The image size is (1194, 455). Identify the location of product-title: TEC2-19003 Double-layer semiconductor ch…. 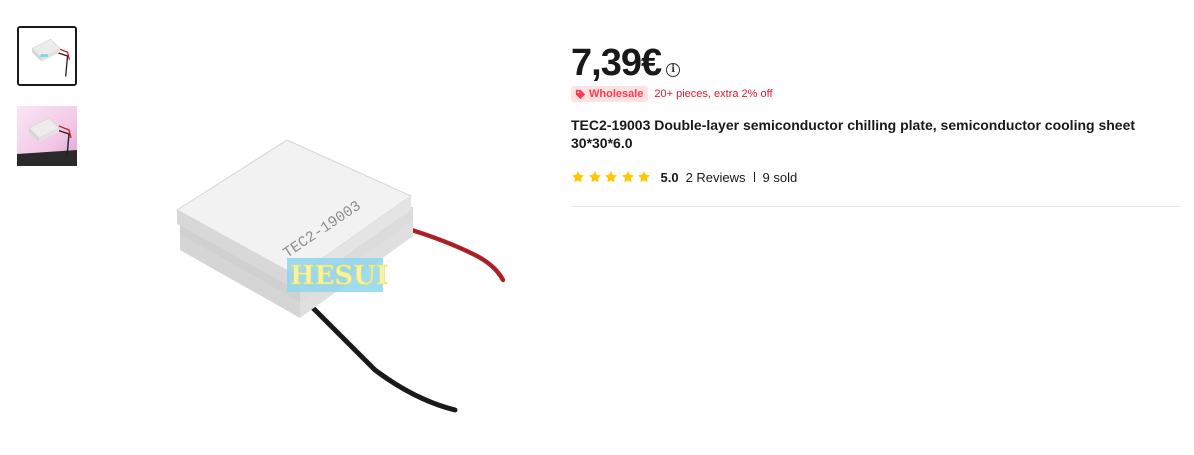
(853, 134).